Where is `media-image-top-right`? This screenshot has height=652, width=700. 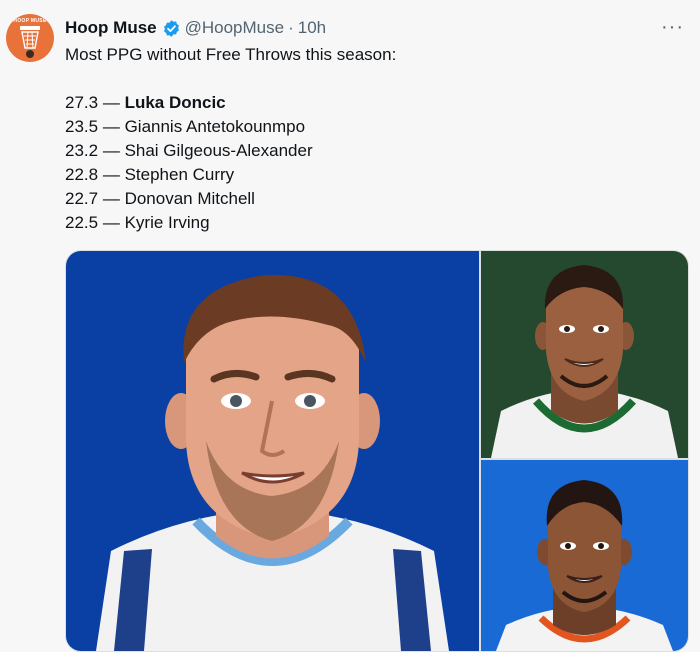
media-image-top-right is located at coordinates (584, 354).